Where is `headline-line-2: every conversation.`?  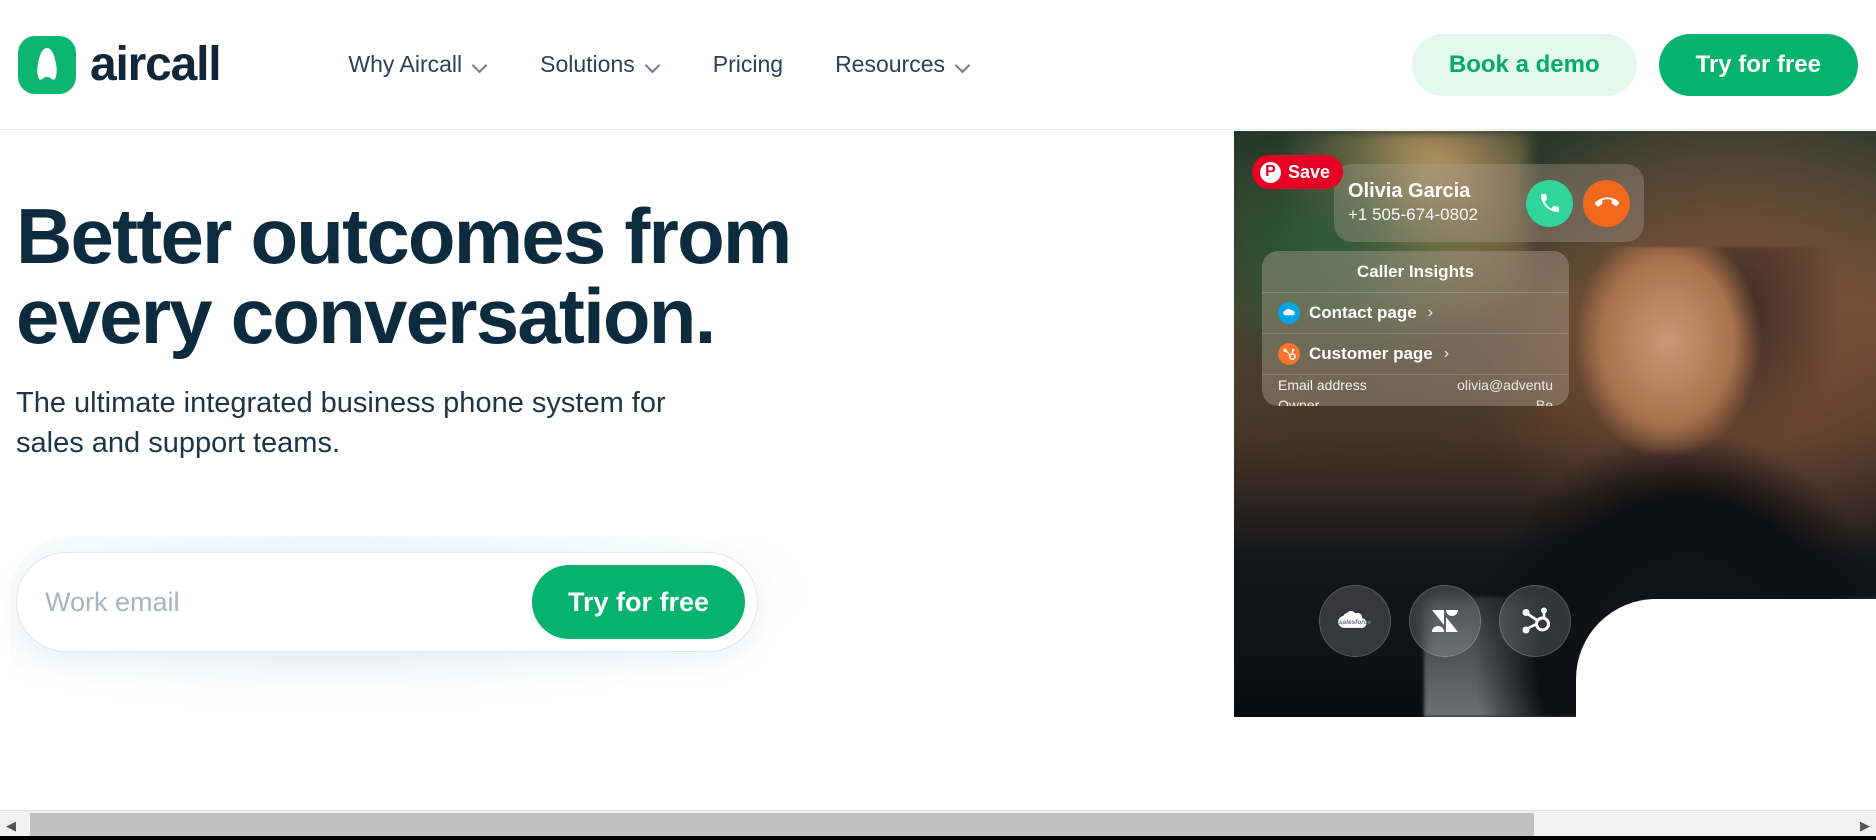
headline-line-2: every conversation. is located at coordinates (366, 316).